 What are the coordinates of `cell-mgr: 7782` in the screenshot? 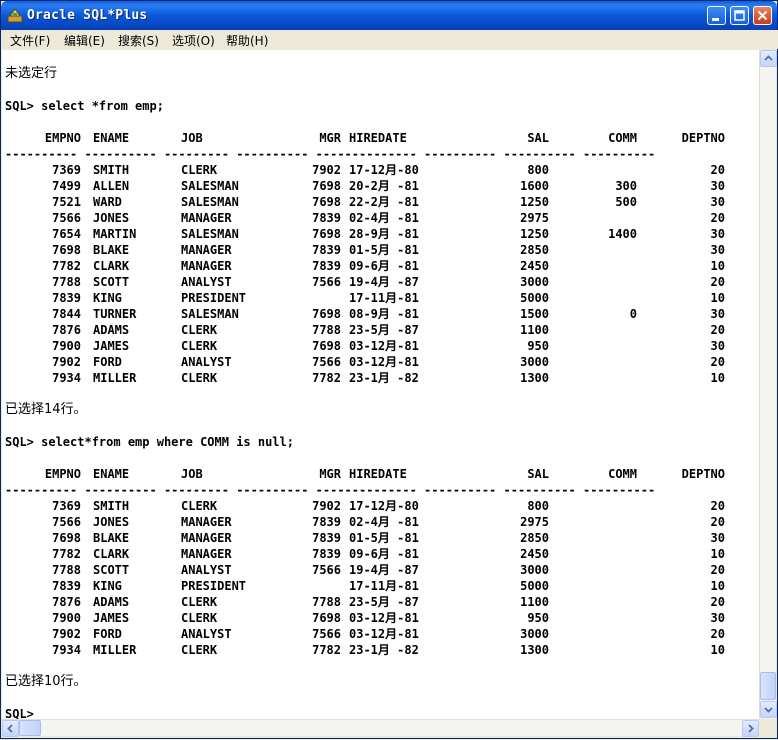 It's located at (326, 650).